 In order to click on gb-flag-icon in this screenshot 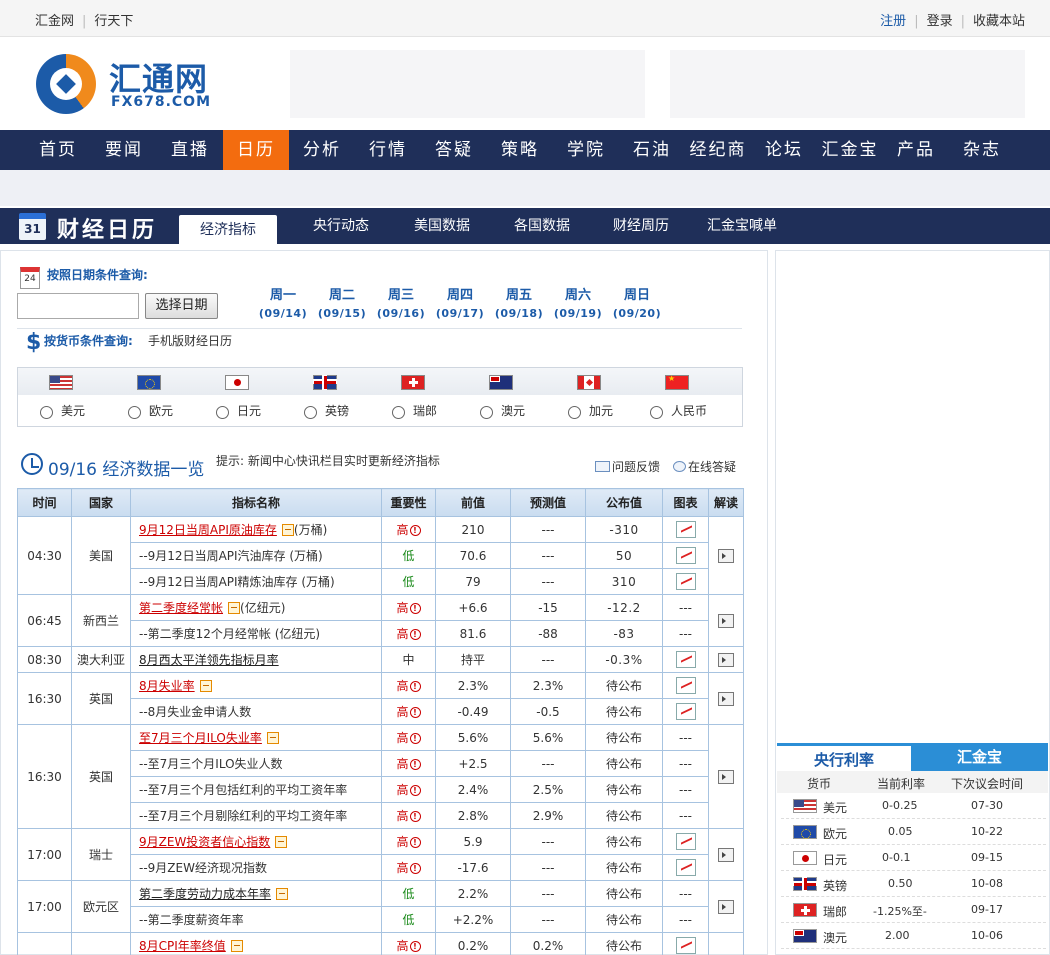, I will do `click(805, 884)`.